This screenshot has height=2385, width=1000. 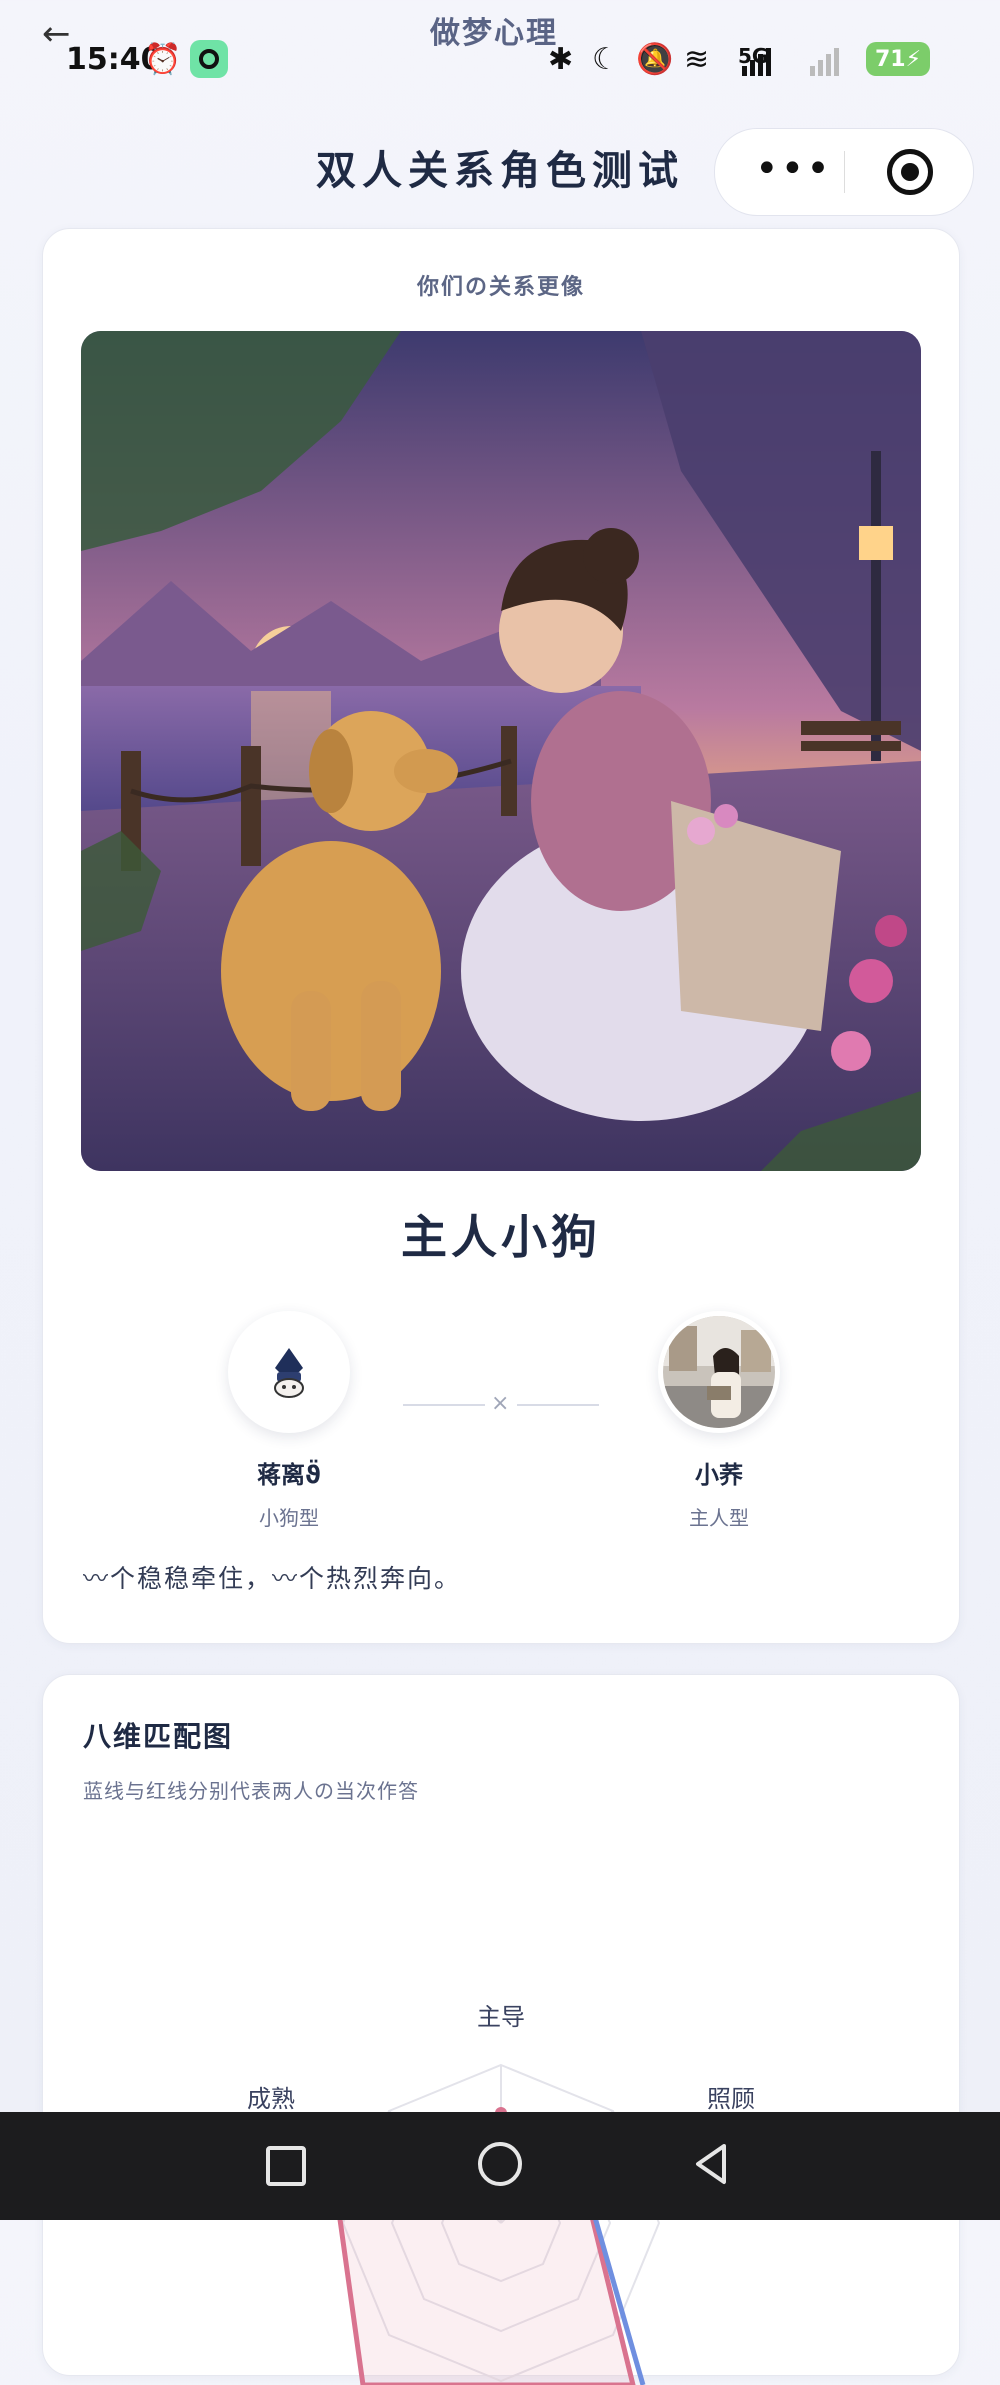 What do you see at coordinates (890, 59) in the screenshot?
I see `battery-level: 71` at bounding box center [890, 59].